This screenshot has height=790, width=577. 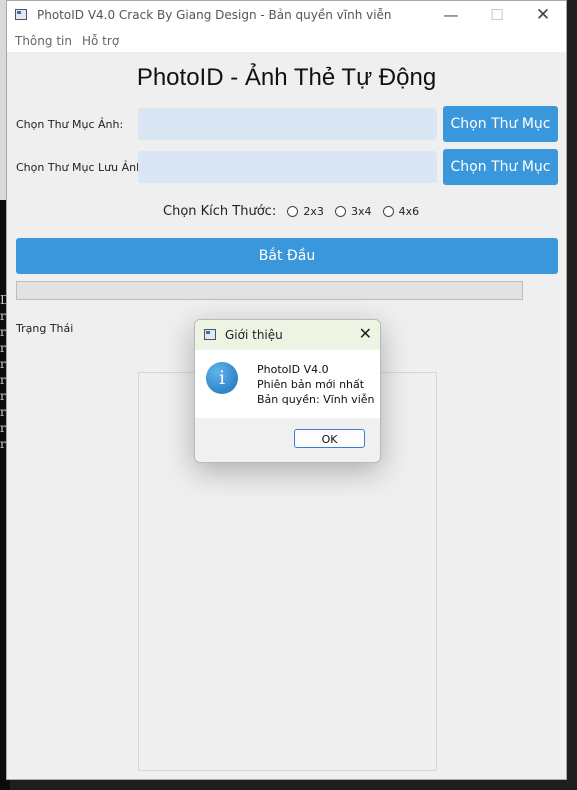 I want to click on size-selector: Chọn Kích Thước: 2x3 3x4 4x6, so click(x=291, y=211).